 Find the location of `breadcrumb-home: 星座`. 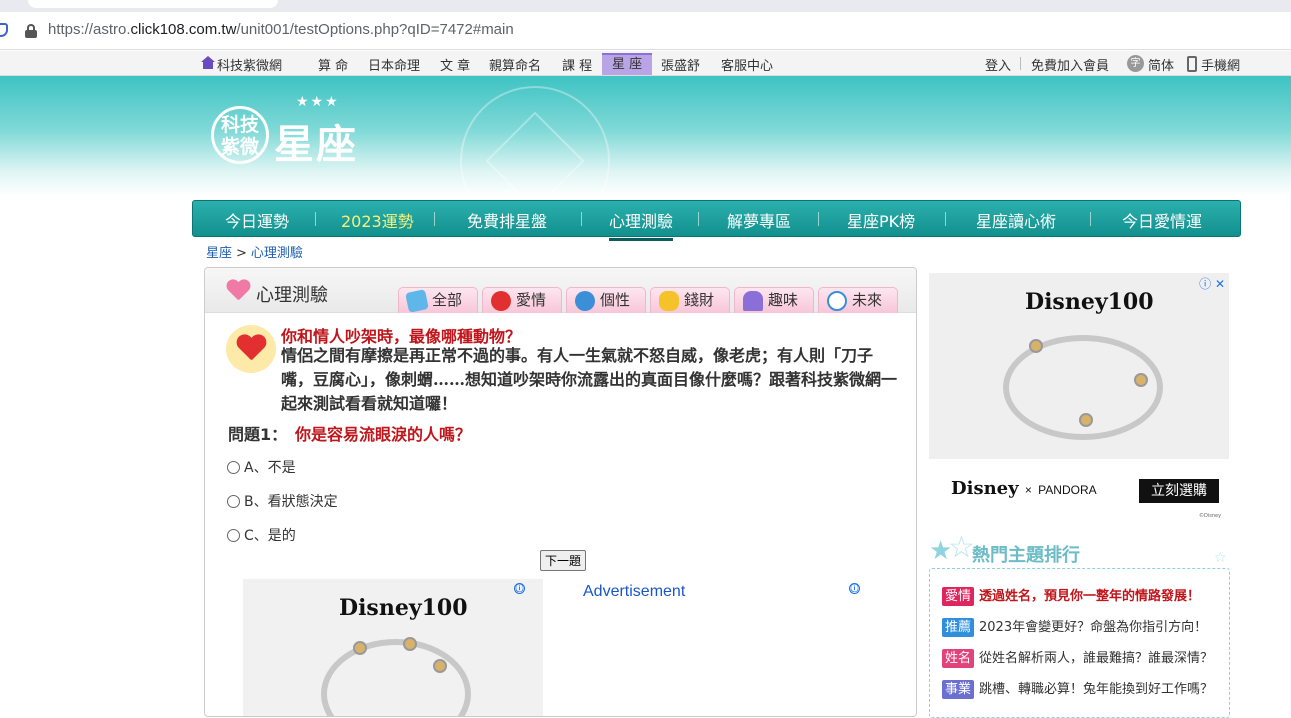

breadcrumb-home: 星座 is located at coordinates (219, 253).